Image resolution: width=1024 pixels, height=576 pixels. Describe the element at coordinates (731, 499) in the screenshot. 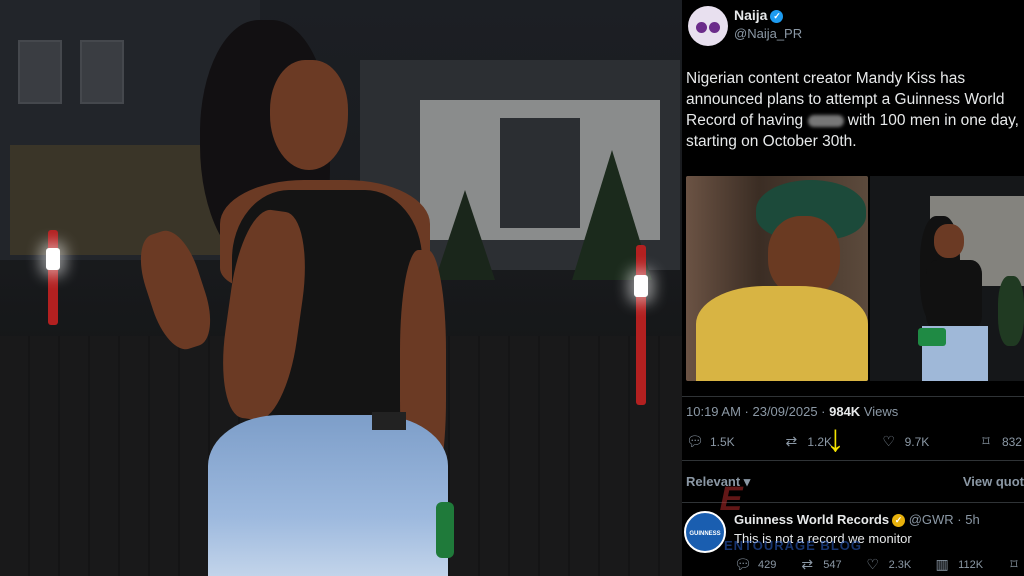

I see `watermark-logo-icon: E` at that location.